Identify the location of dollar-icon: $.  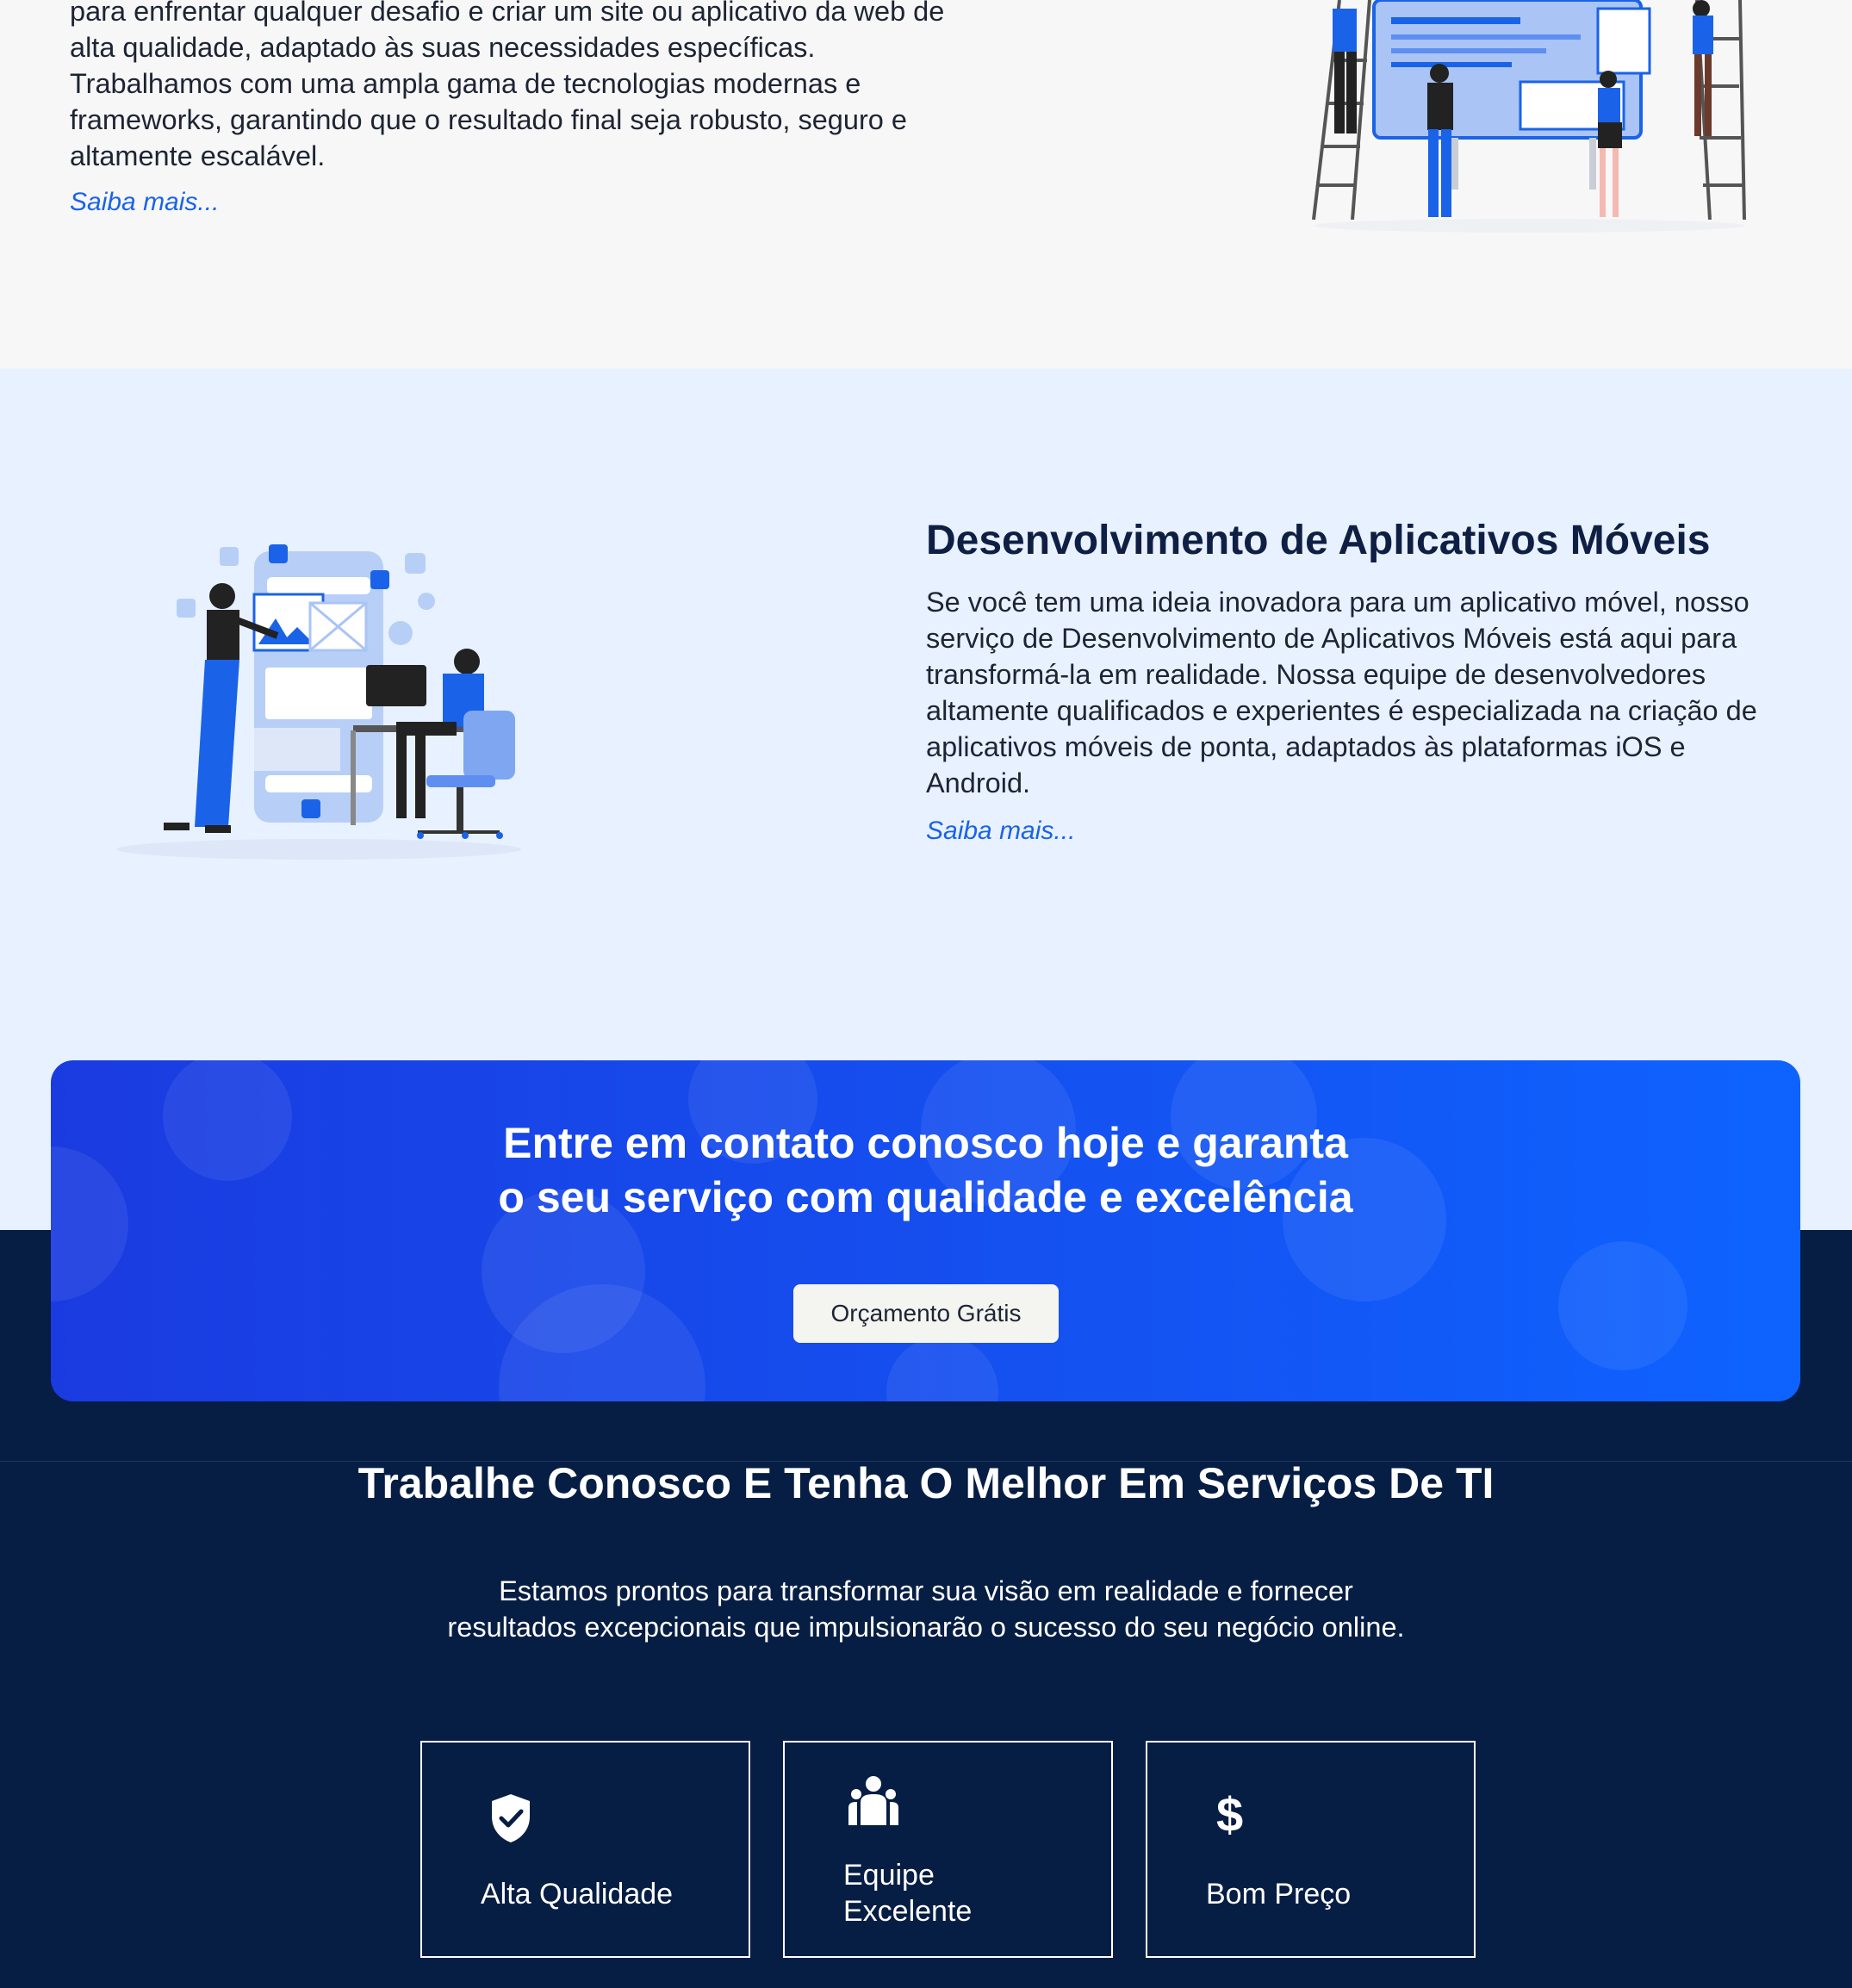
(1230, 1814).